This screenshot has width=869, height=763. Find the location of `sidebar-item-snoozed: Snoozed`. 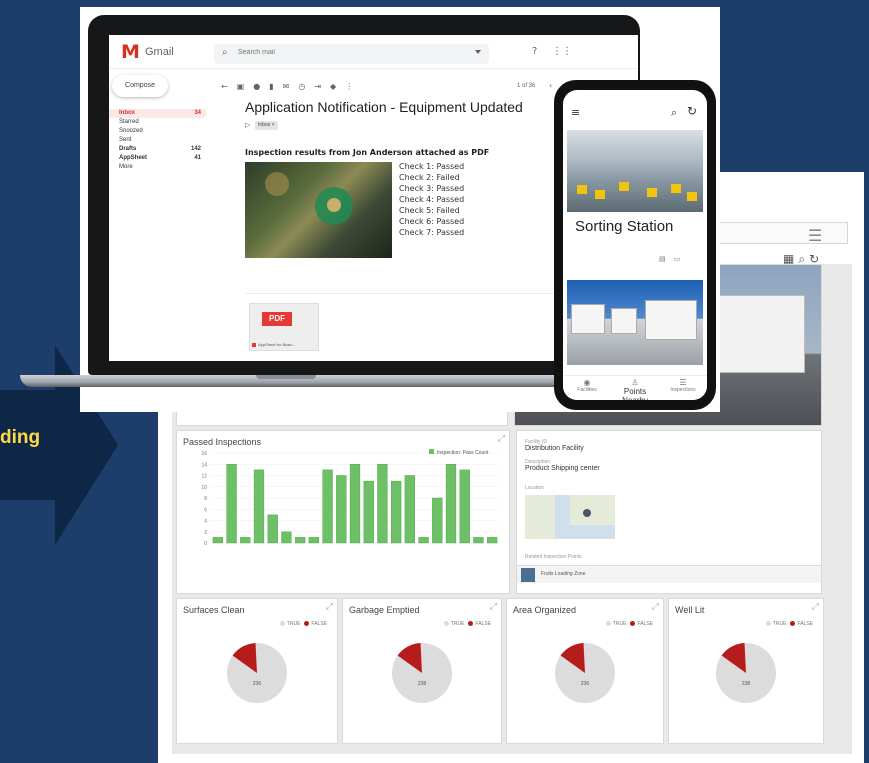

sidebar-item-snoozed: Snoozed is located at coordinates (158, 131).